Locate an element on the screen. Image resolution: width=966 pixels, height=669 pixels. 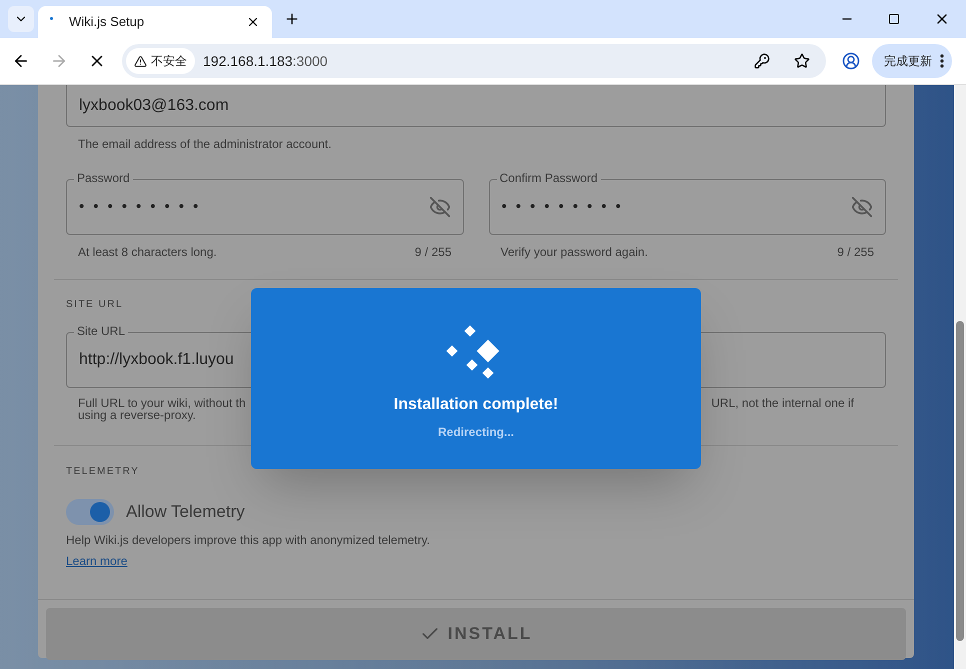
learn-more-link: Learn more is located at coordinates (97, 561).